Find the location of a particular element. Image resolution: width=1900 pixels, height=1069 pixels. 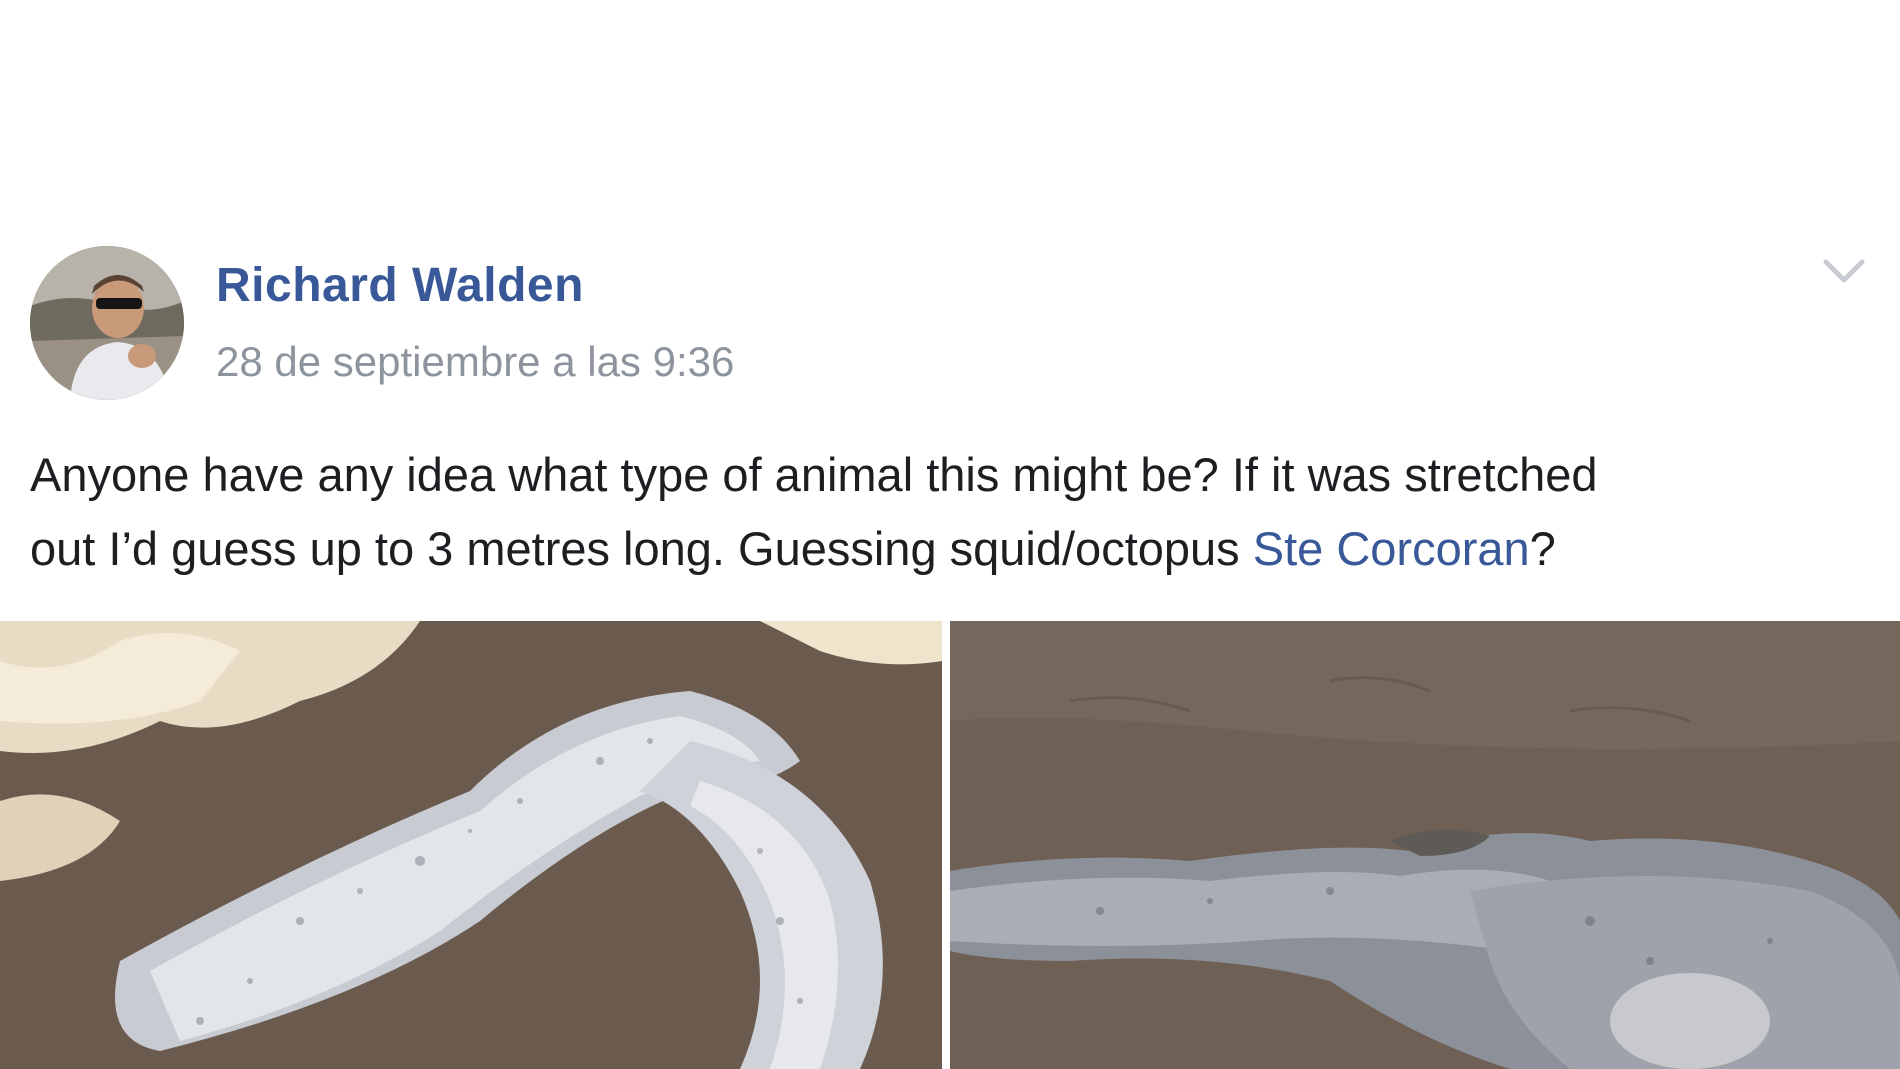

chevron-down-icon is located at coordinates (1844, 272).